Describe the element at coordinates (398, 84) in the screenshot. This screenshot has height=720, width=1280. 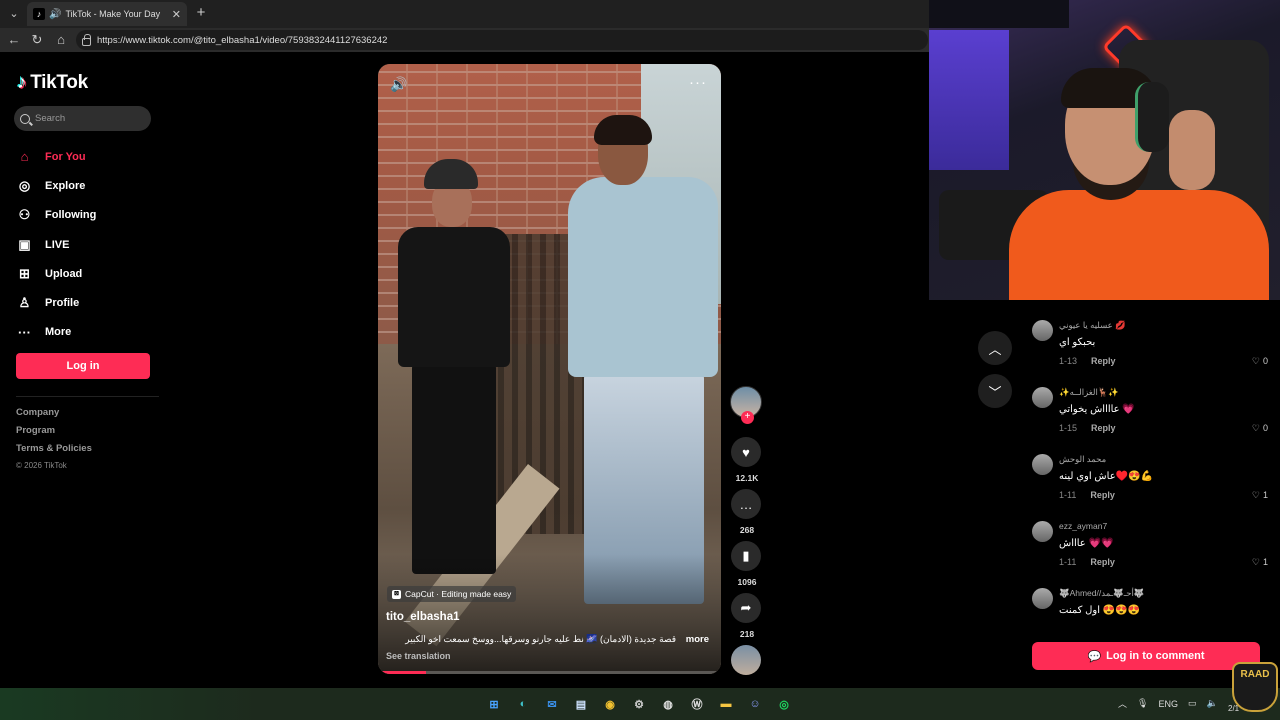
I see `volume-icon: 🔊` at that location.